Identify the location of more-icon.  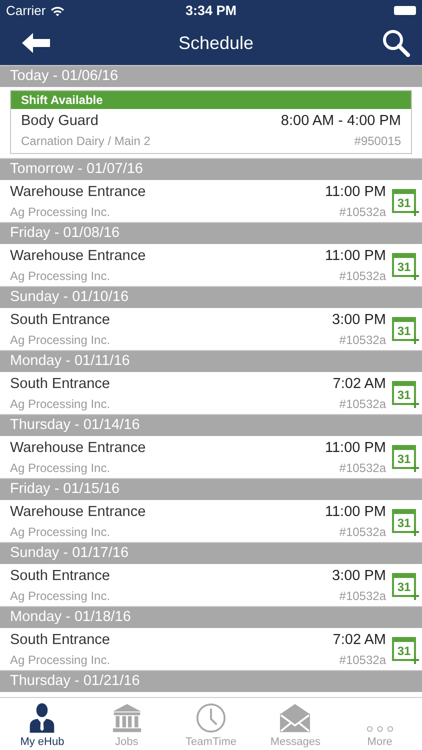
(380, 729).